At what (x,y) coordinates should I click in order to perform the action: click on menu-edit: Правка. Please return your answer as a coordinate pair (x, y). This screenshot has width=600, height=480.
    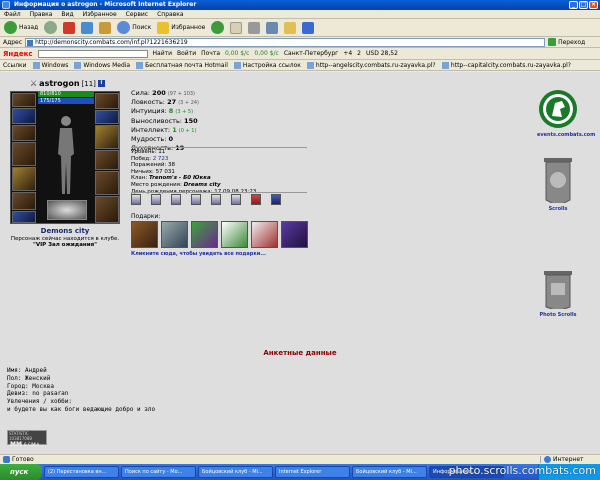
    Looking at the image, I should click on (41, 14).